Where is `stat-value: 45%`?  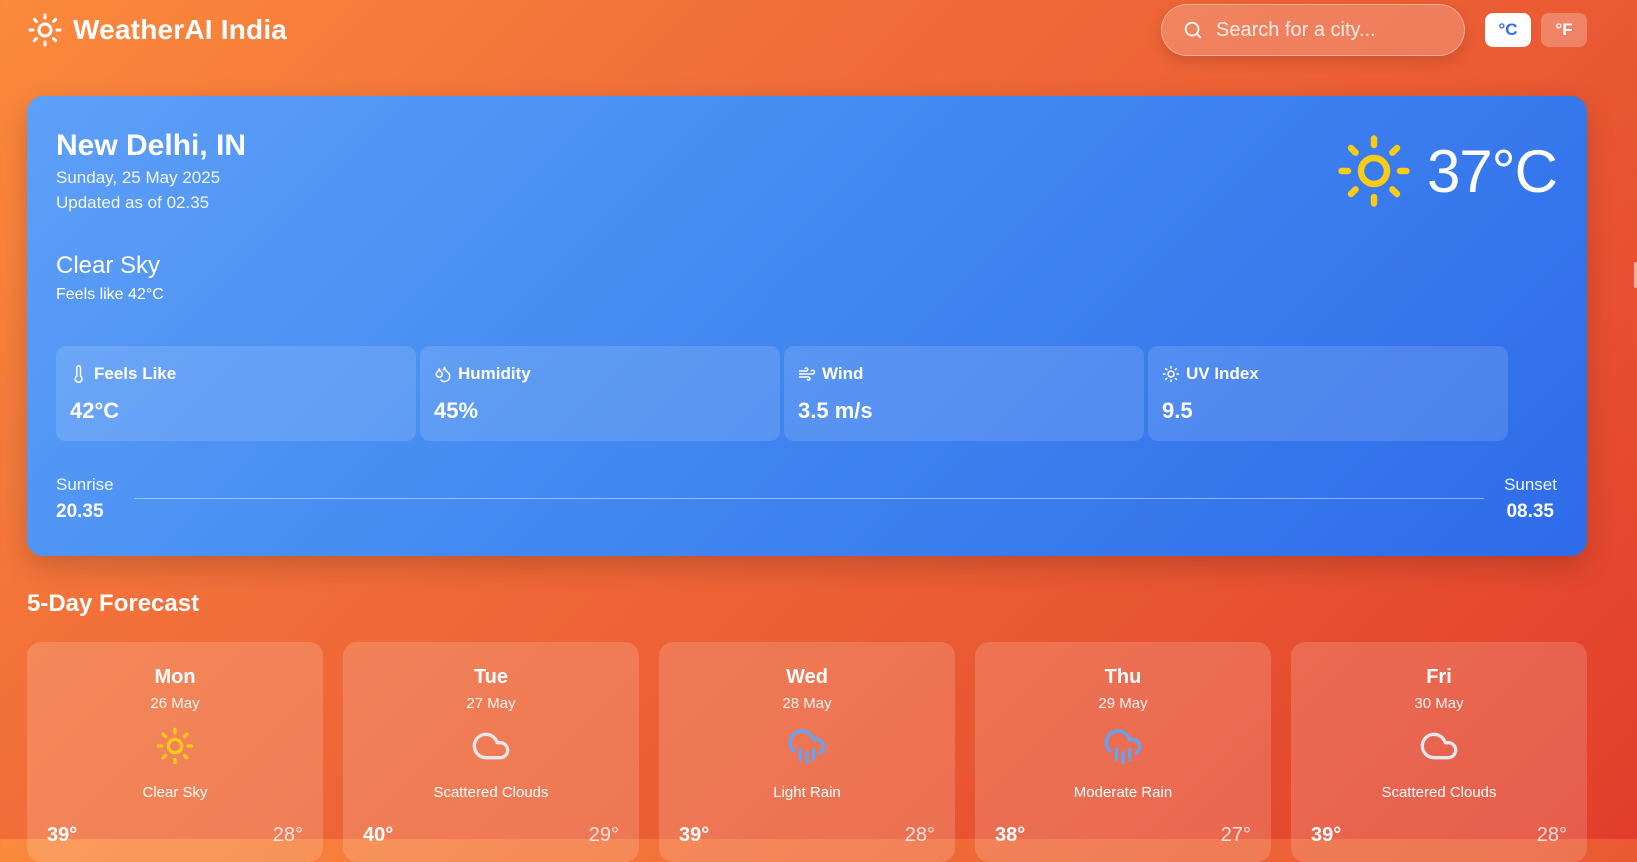 stat-value: 45% is located at coordinates (456, 410).